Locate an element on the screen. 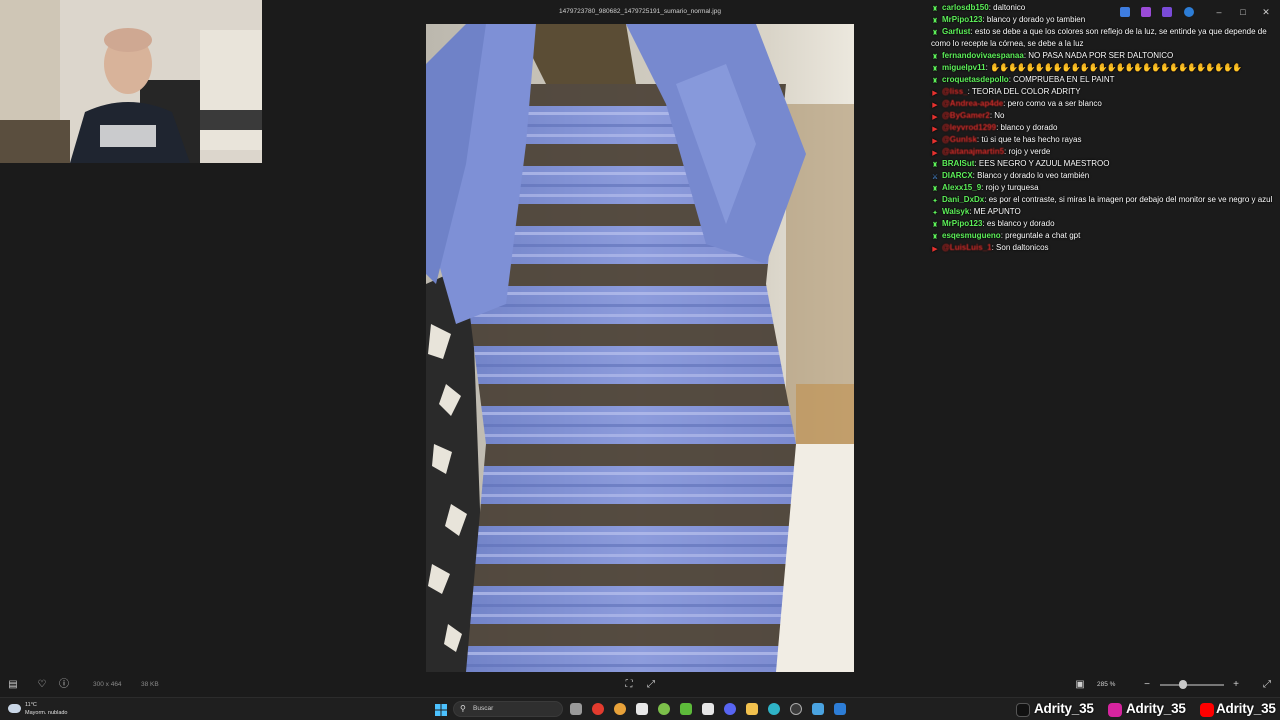 The width and height of the screenshot is (1280, 720). expand-icon: ⤢ is located at coordinates (1267, 685).